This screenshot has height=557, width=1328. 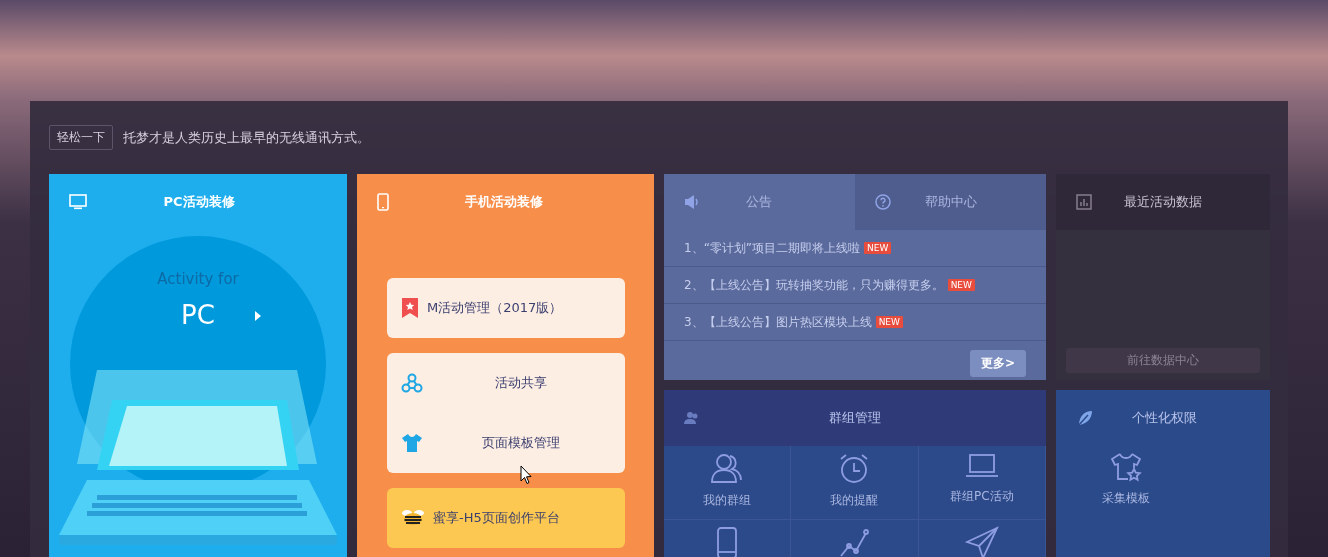 What do you see at coordinates (1084, 202) in the screenshot?
I see `bar-chart-icon` at bounding box center [1084, 202].